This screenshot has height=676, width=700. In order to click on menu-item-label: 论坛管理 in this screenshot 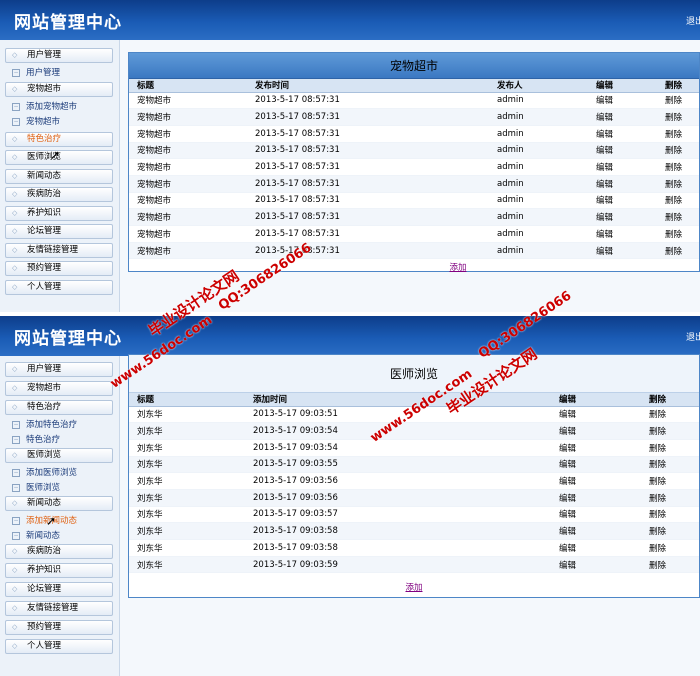, I will do `click(44, 231)`.